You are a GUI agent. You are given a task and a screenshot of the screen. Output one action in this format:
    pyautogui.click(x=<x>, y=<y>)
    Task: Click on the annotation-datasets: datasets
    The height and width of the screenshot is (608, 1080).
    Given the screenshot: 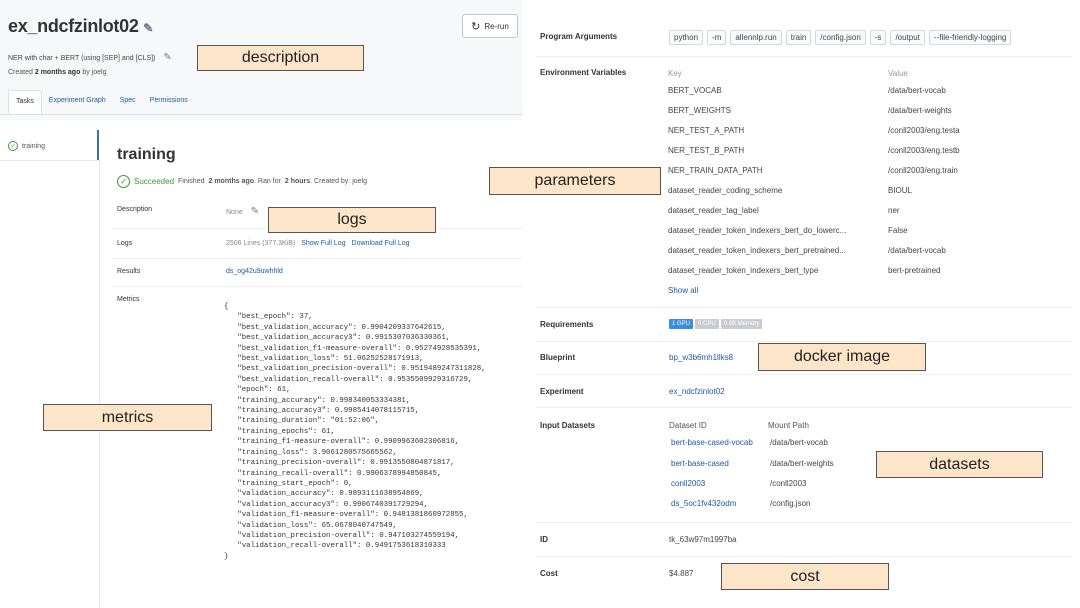 What is the action you would take?
    pyautogui.click(x=959, y=464)
    